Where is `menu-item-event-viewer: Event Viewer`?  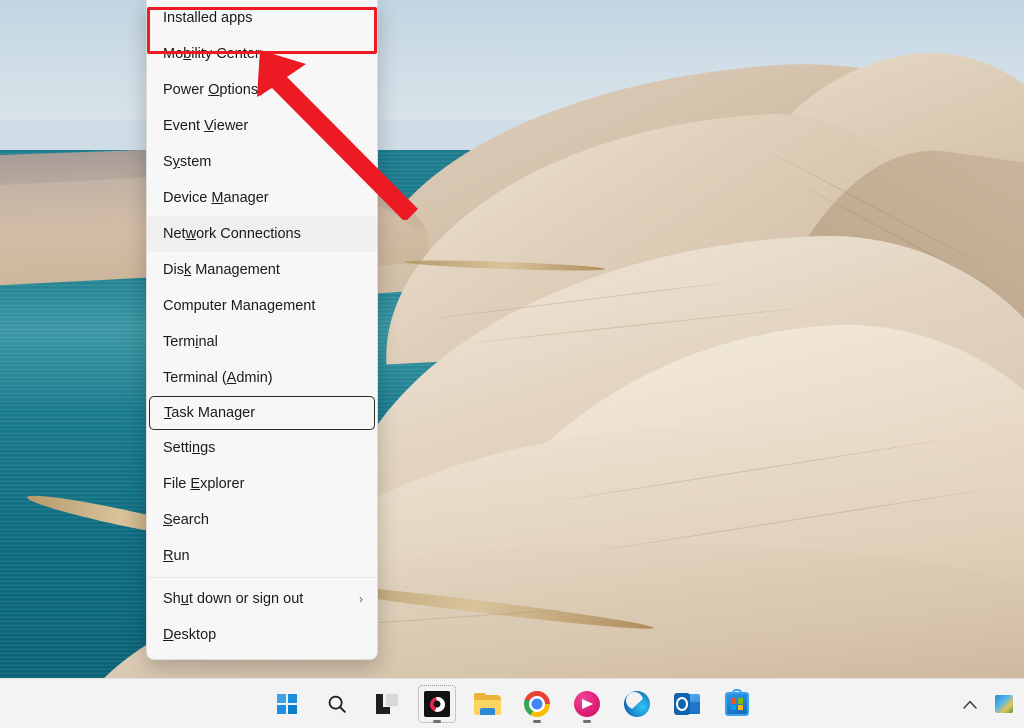
menu-item-event-viewer: Event Viewer is located at coordinates (262, 126).